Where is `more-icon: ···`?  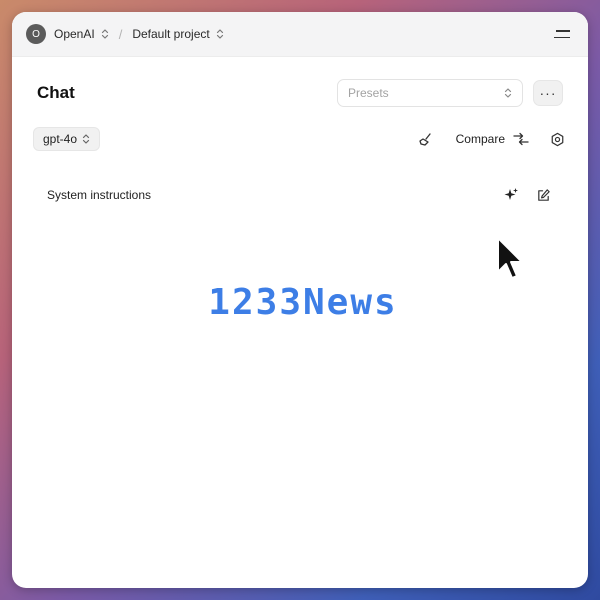 more-icon: ··· is located at coordinates (548, 93).